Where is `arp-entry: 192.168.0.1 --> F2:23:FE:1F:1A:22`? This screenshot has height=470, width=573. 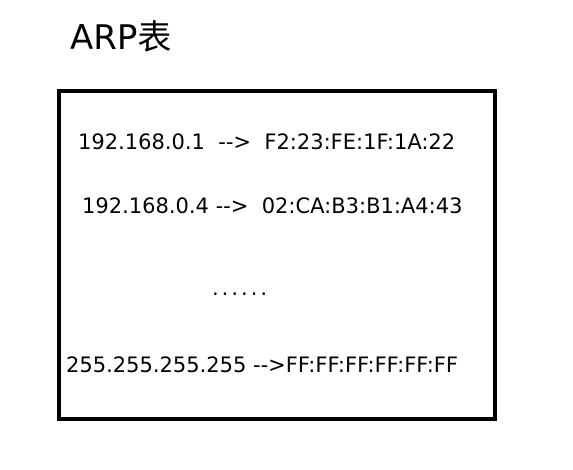 arp-entry: 192.168.0.1 --> F2:23:FE:1F:1A:22 is located at coordinates (267, 142).